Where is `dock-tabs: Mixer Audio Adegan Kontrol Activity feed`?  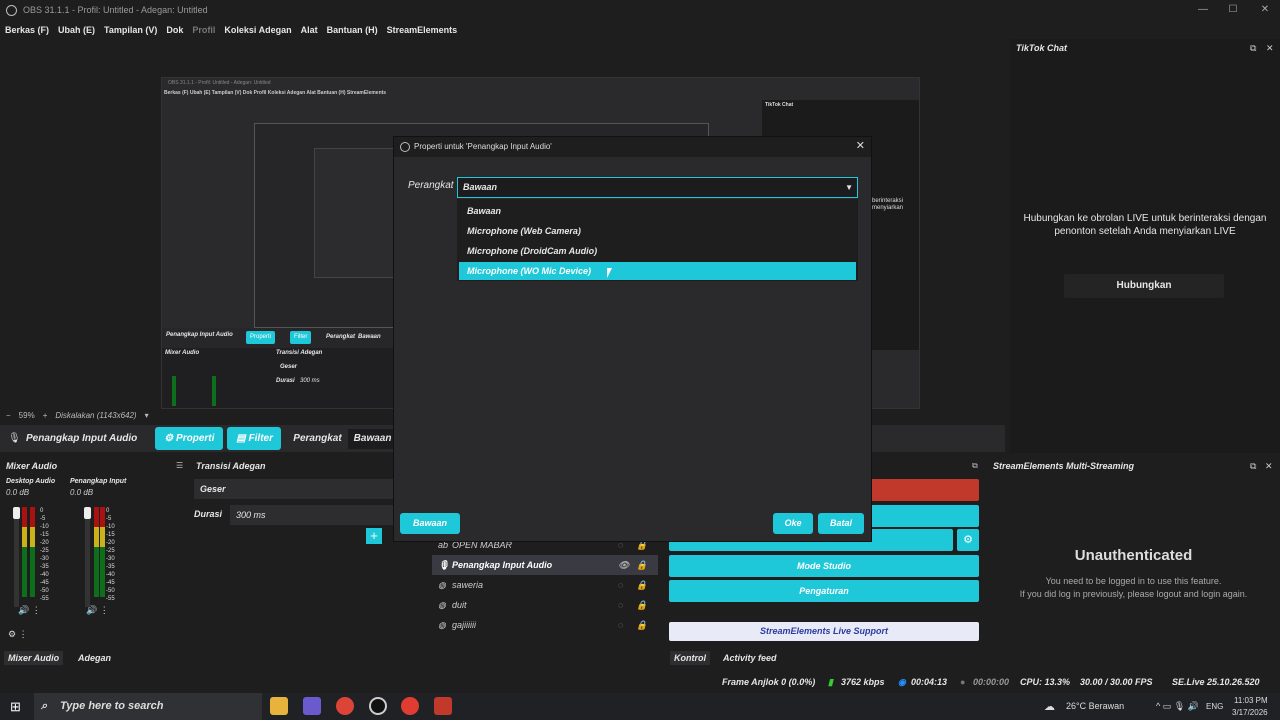
dock-tabs: Mixer Audio Adegan Kontrol Activity feed is located at coordinates (640, 658).